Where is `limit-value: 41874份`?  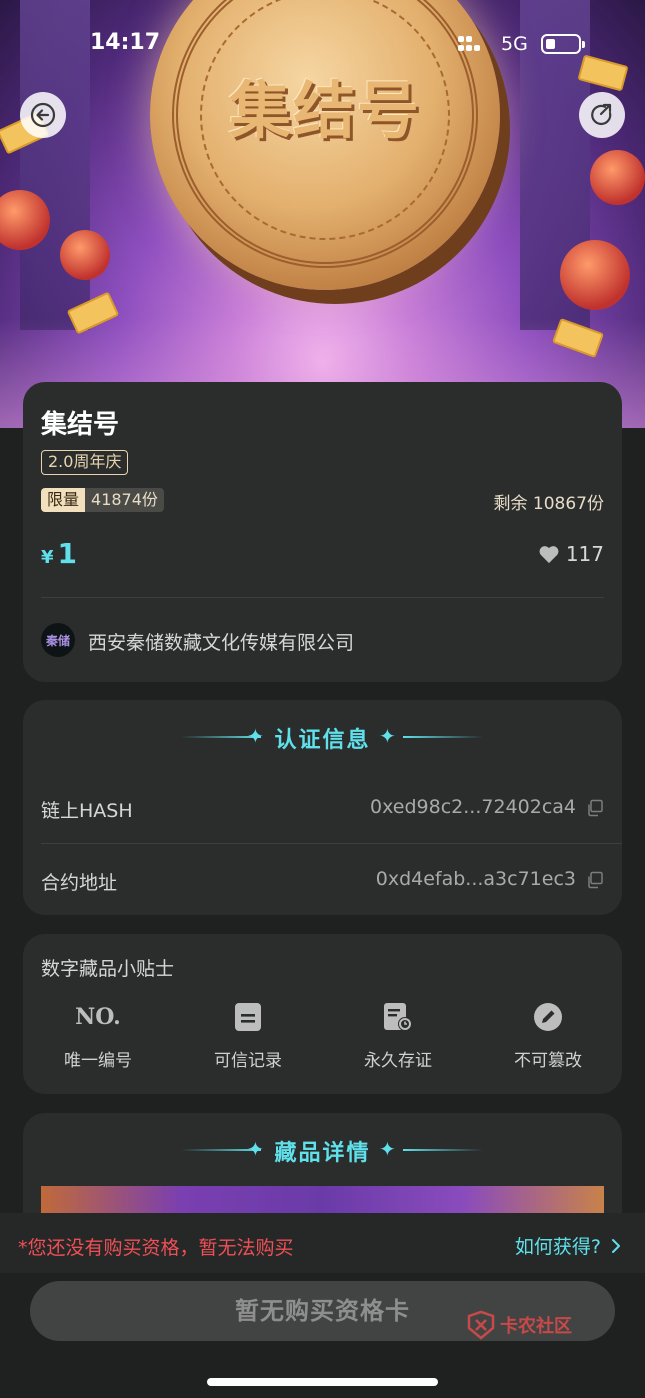
limit-value: 41874份 is located at coordinates (124, 500).